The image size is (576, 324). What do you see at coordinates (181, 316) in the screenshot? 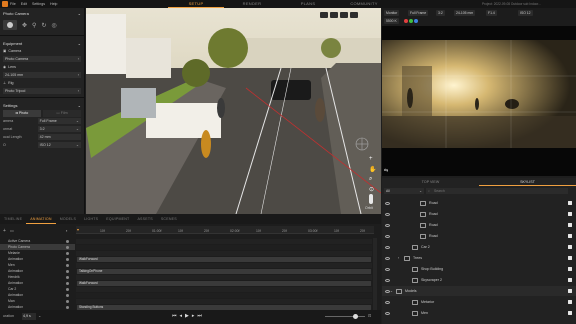
I see `step-back-icon: ◂` at bounding box center [181, 316].